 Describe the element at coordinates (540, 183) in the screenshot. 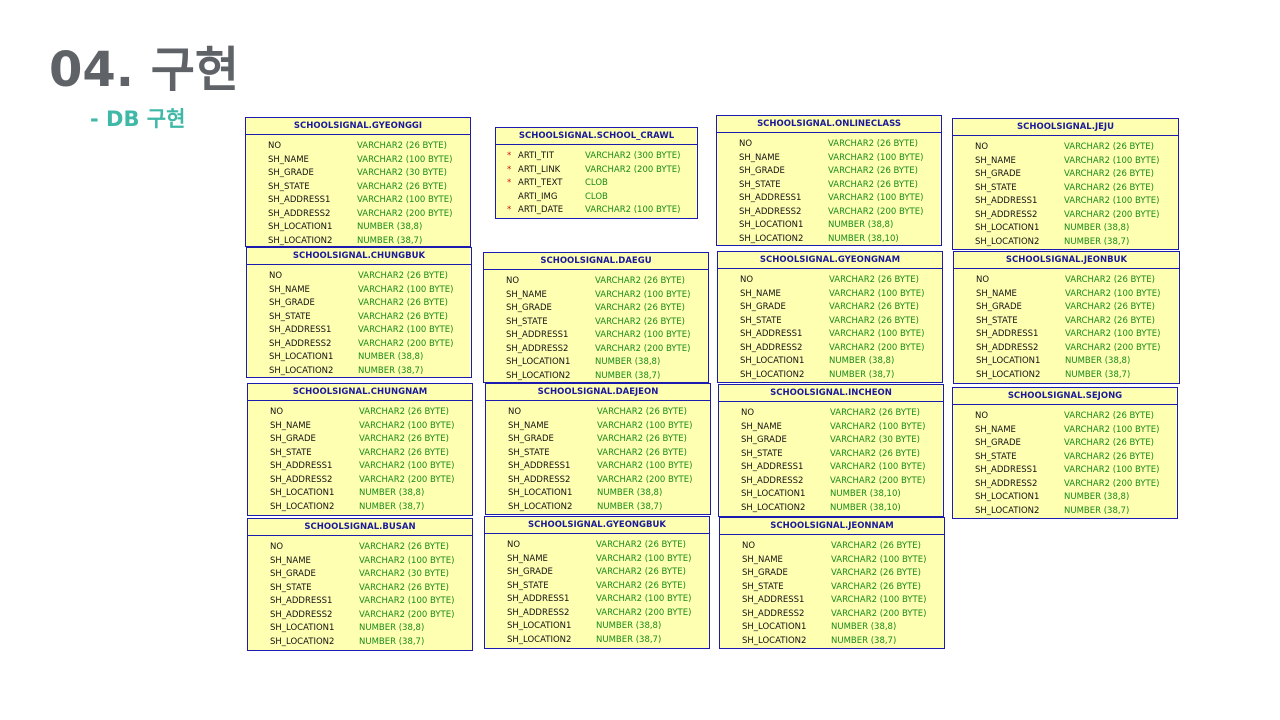

I see `column-name: ARTI_TEXT` at that location.